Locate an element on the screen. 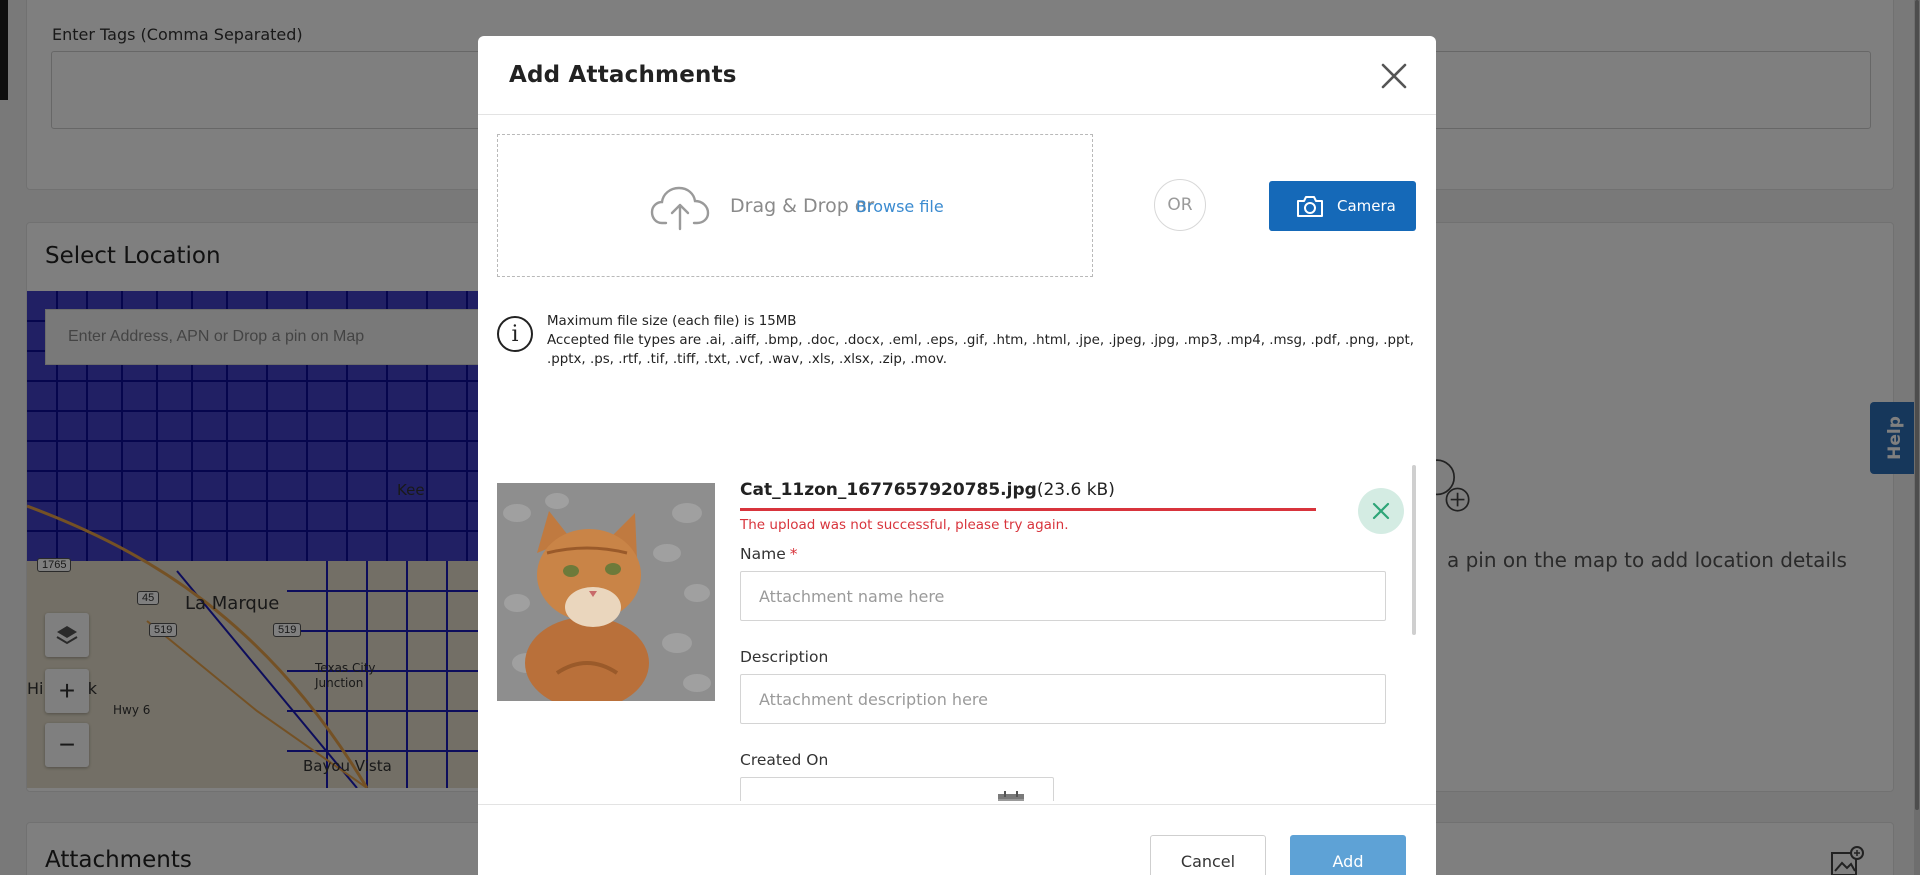  attachment-description-input is located at coordinates (1063, 699).